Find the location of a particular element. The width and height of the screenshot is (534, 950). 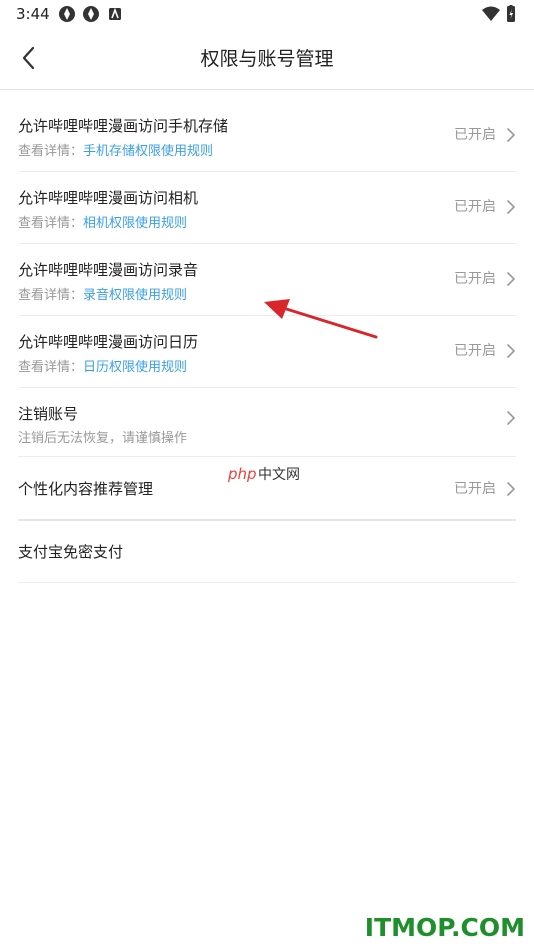

row-title: 支付宝免密支付 is located at coordinates (71, 552).